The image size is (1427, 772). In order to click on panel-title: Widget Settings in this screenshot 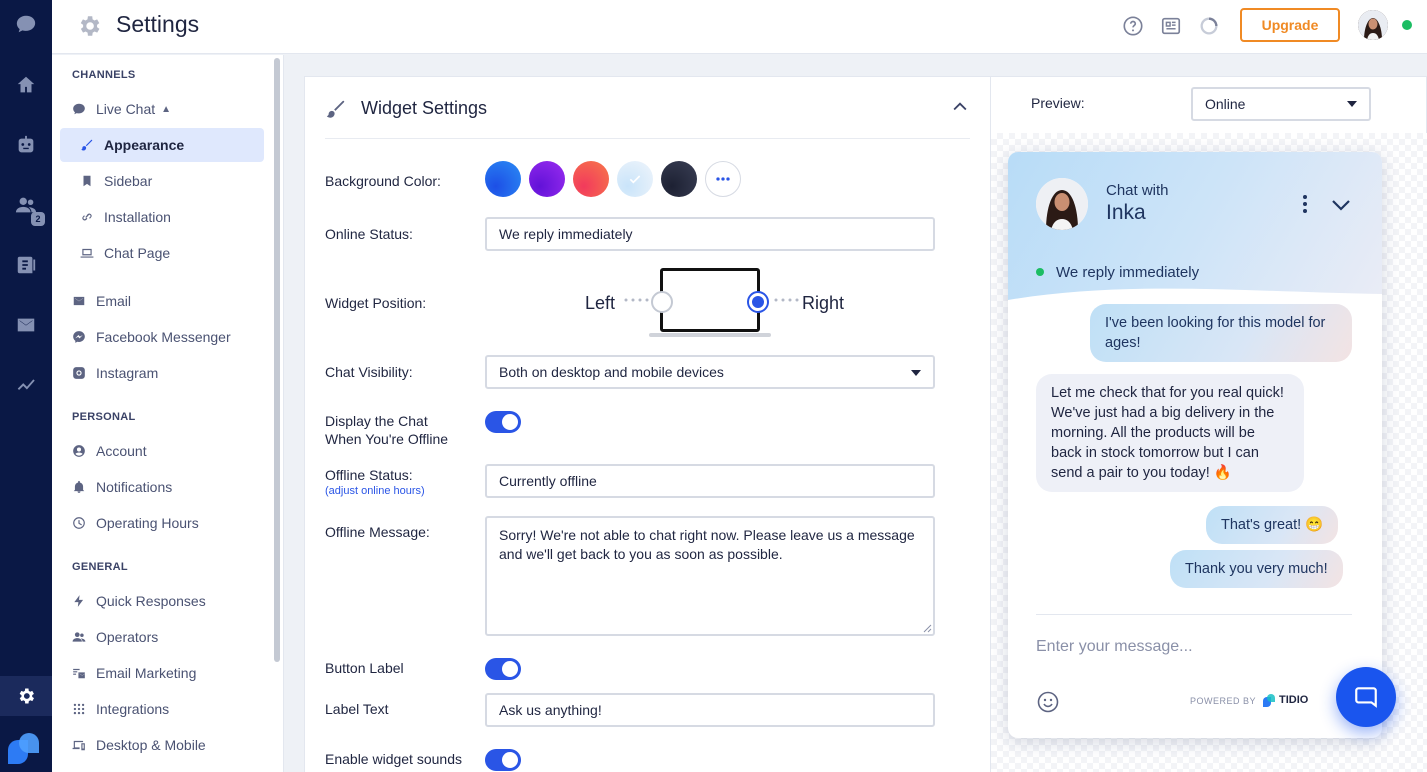, I will do `click(424, 108)`.